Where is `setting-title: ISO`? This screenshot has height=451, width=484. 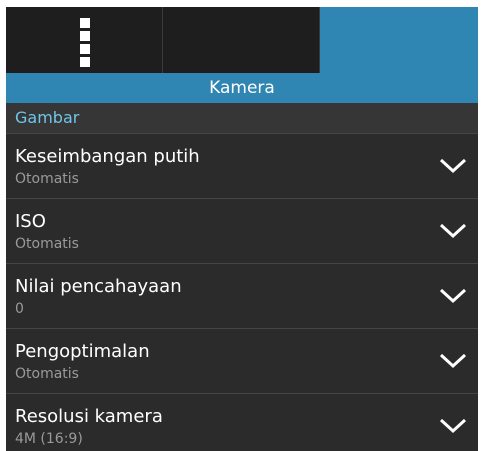 setting-title: ISO is located at coordinates (30, 221).